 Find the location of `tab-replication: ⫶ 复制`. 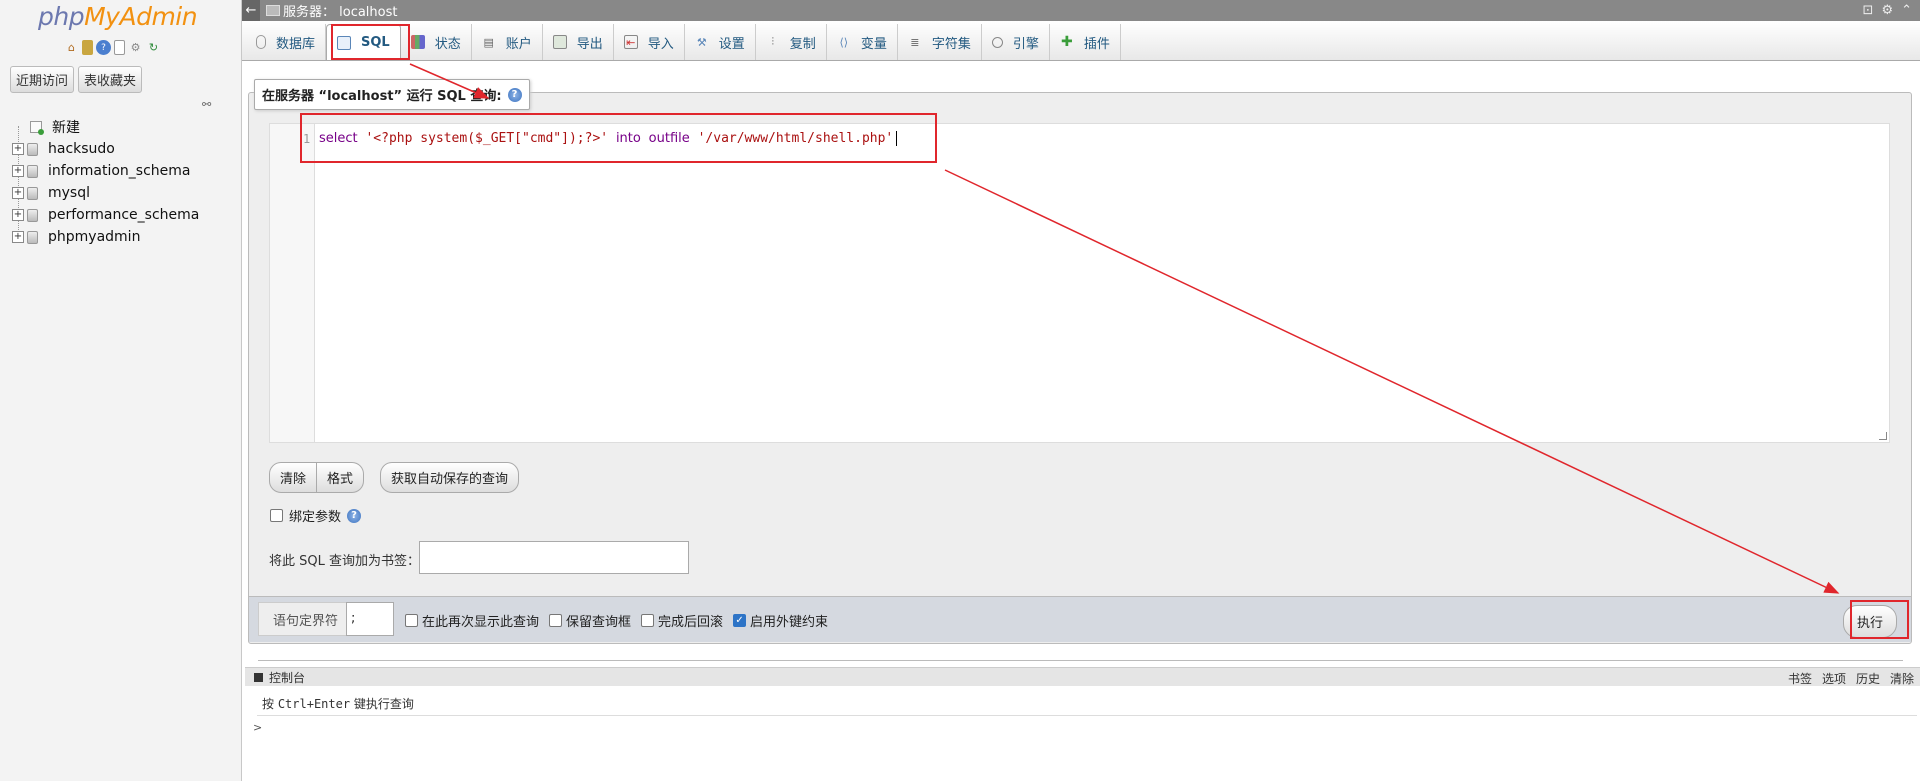

tab-replication: ⫶ 复制 is located at coordinates (791, 42).